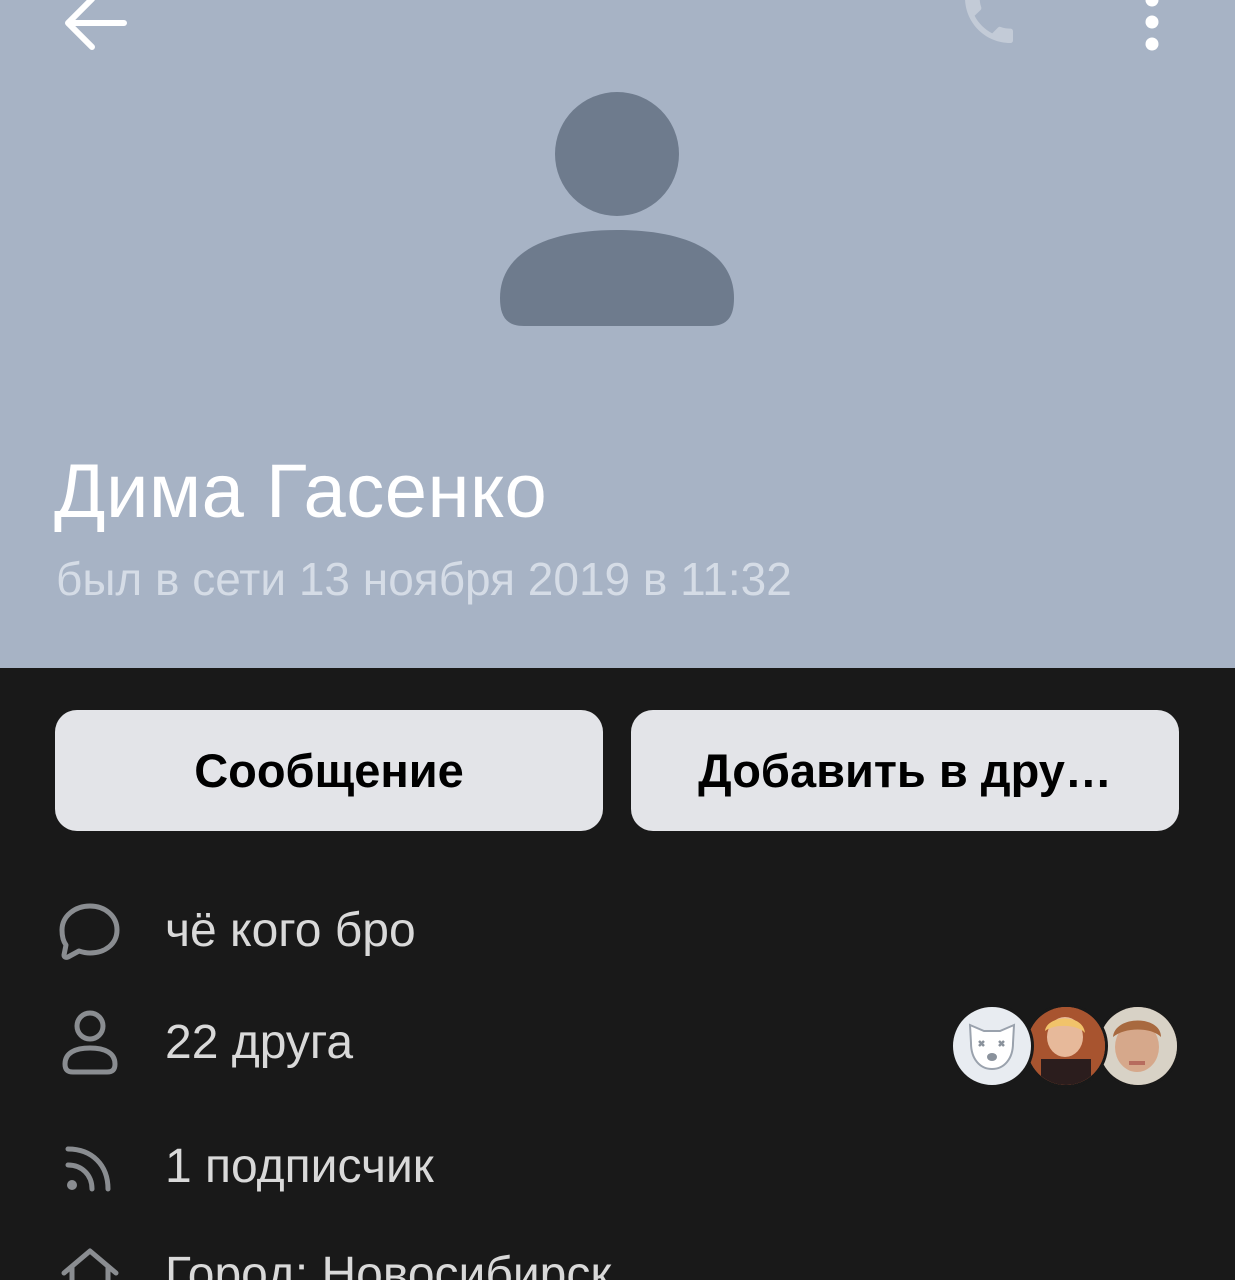  What do you see at coordinates (90, 1167) in the screenshot?
I see `rss-feed-icon` at bounding box center [90, 1167].